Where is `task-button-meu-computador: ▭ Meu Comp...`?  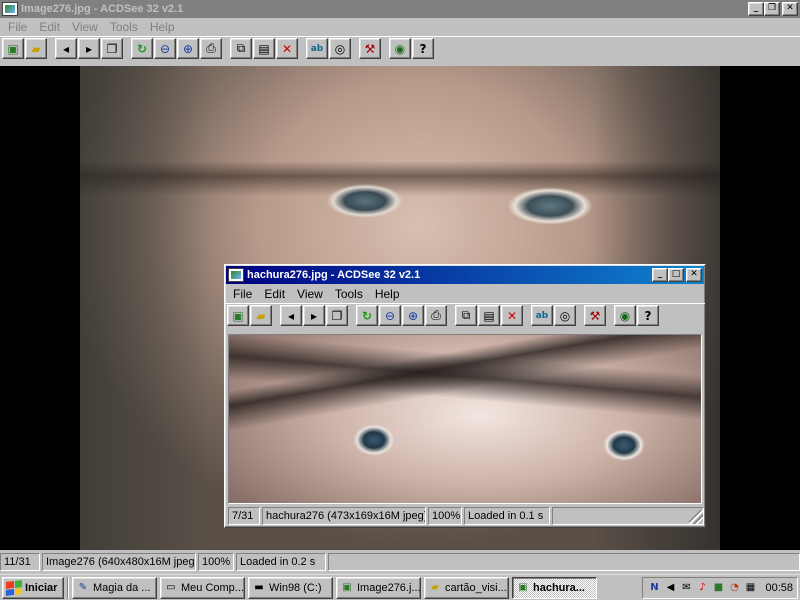 task-button-meu-computador: ▭ Meu Comp... is located at coordinates (202, 587).